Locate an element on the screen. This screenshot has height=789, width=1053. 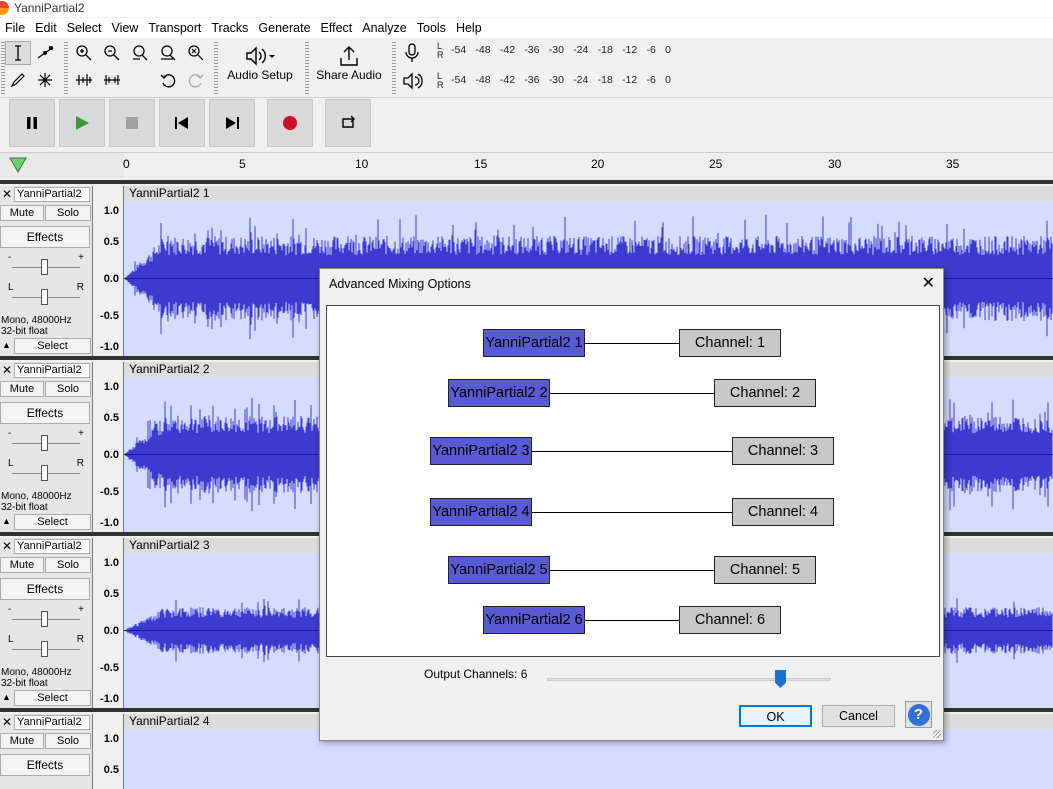
pause-button is located at coordinates (32, 123).